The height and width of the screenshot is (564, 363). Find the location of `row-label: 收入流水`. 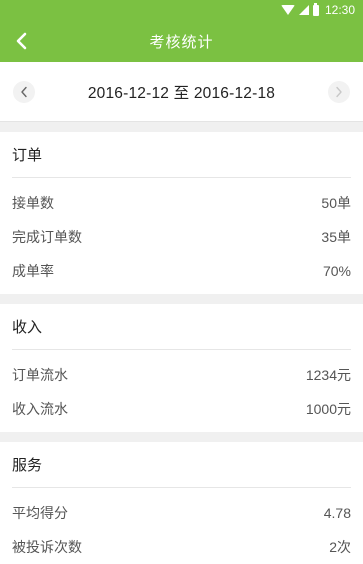

row-label: 收入流水 is located at coordinates (40, 410).